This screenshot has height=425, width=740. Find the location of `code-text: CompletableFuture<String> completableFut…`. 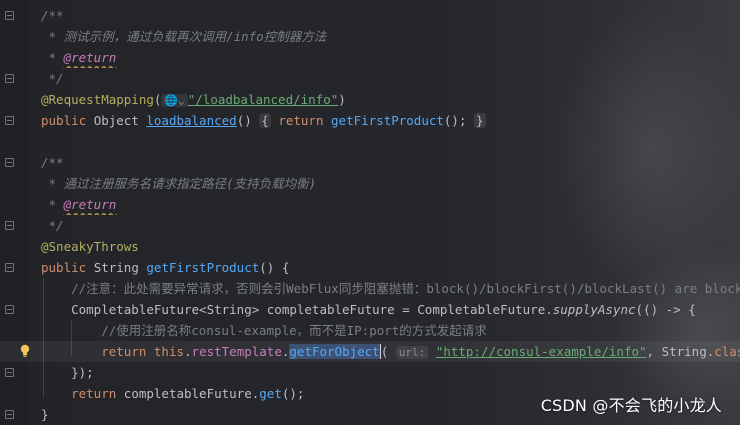

code-text: CompletableFuture<String> completableFut… is located at coordinates (368, 309).